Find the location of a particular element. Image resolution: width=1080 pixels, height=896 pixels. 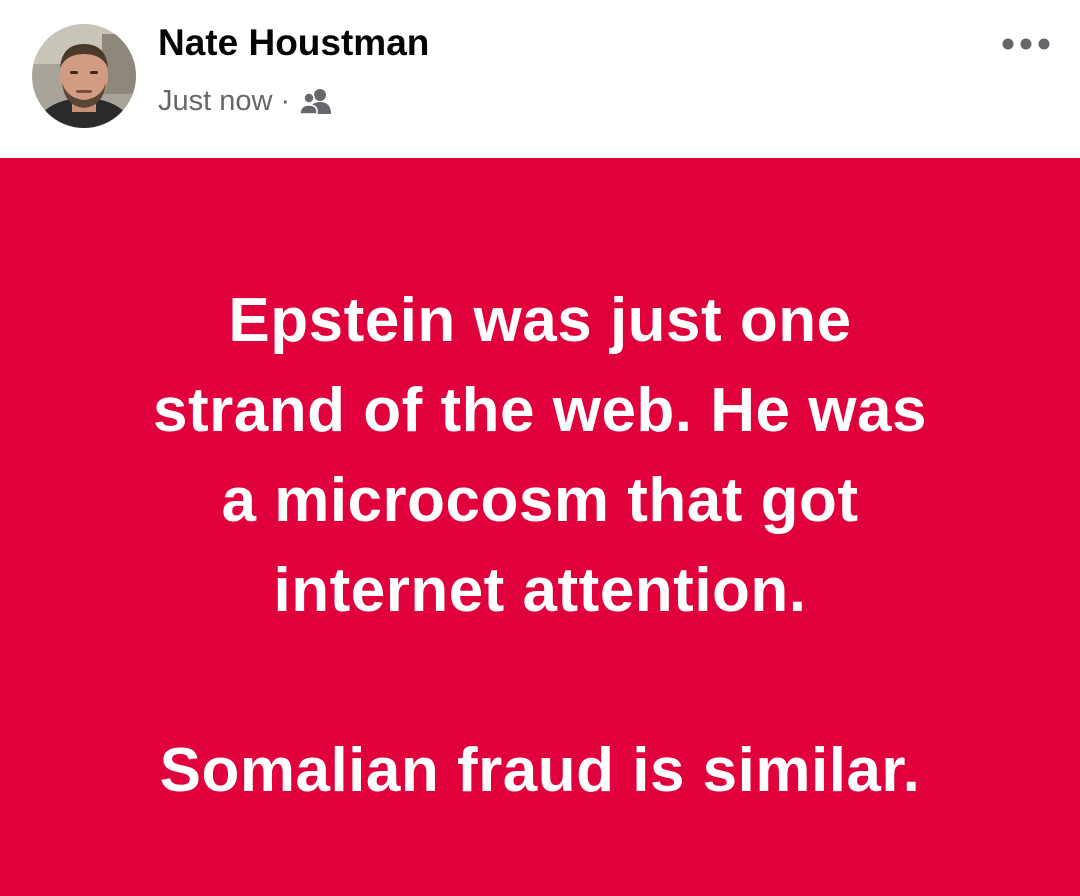

post-text-line: internet attention. is located at coordinates (540, 590).